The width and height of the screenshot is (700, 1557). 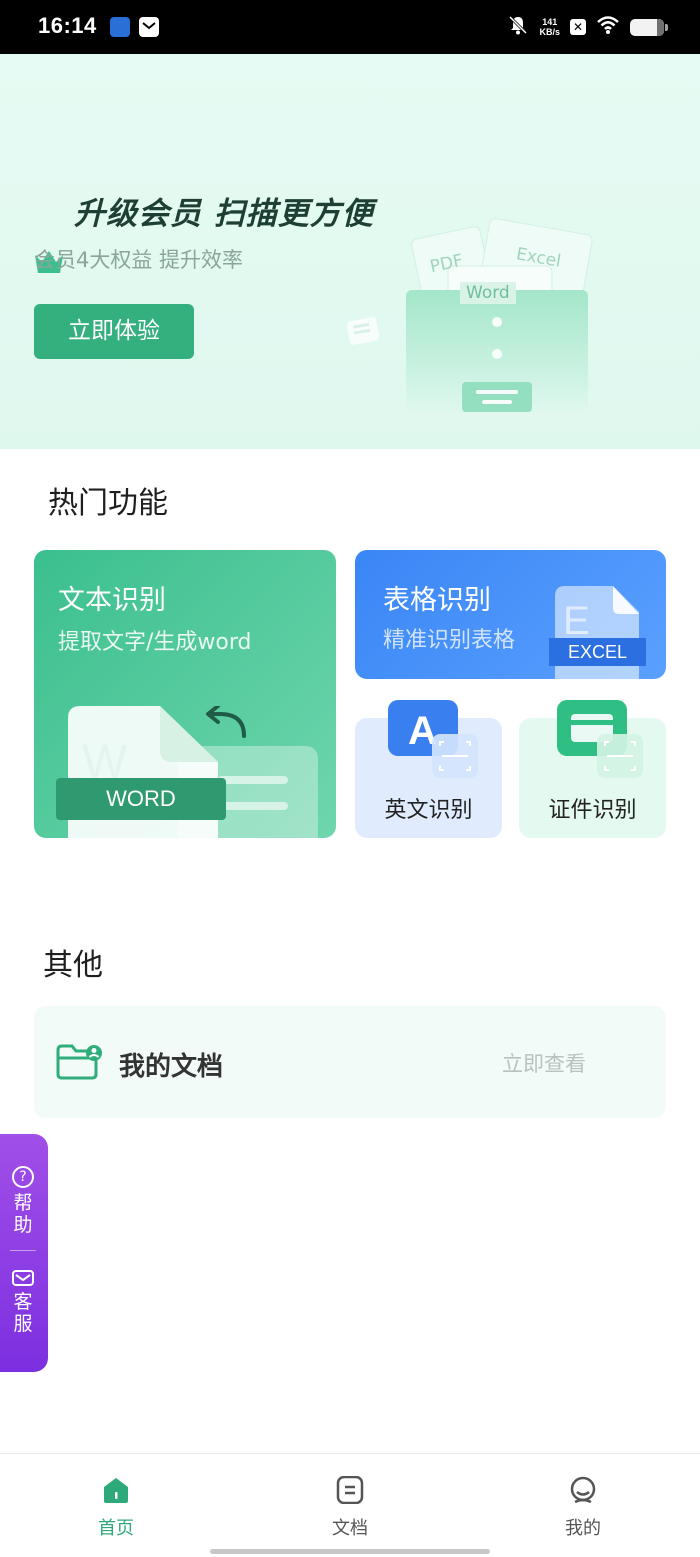 What do you see at coordinates (350, 1491) in the screenshot?
I see `document-icon` at bounding box center [350, 1491].